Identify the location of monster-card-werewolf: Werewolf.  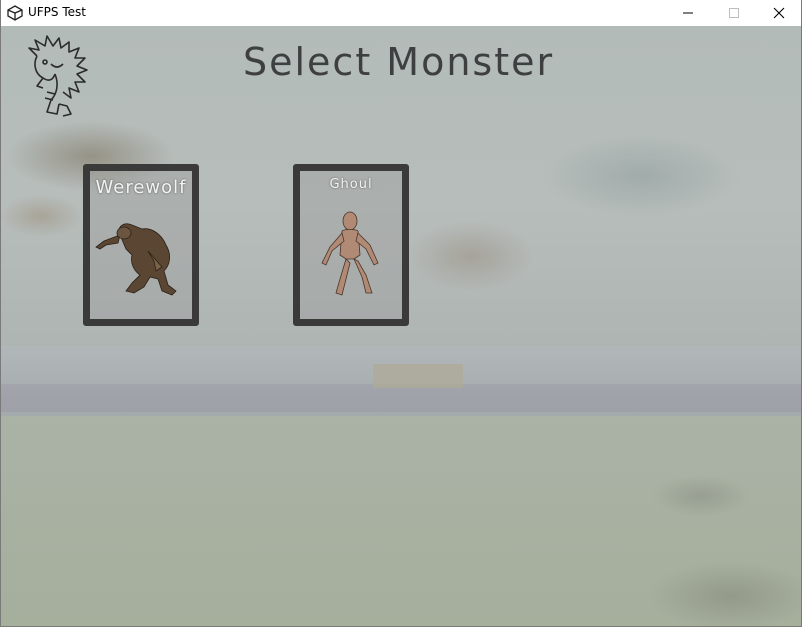
(141, 245).